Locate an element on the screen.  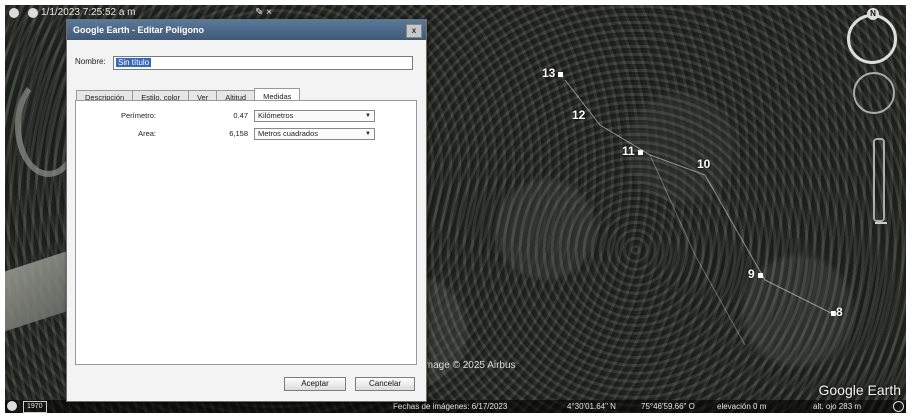
zoom-out-icon is located at coordinates (881, 223).